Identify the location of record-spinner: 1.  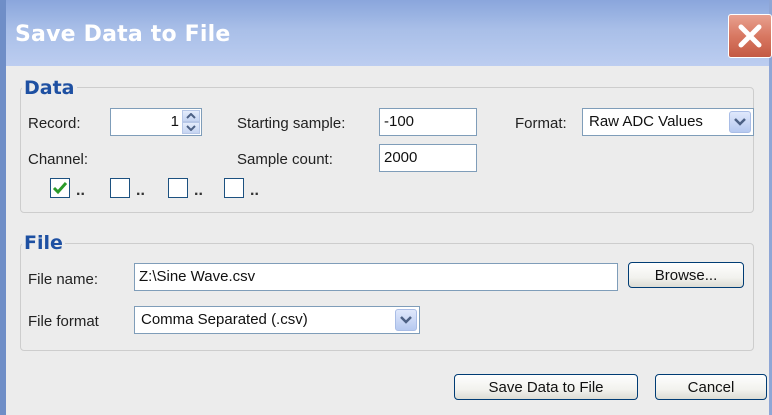
(156, 122).